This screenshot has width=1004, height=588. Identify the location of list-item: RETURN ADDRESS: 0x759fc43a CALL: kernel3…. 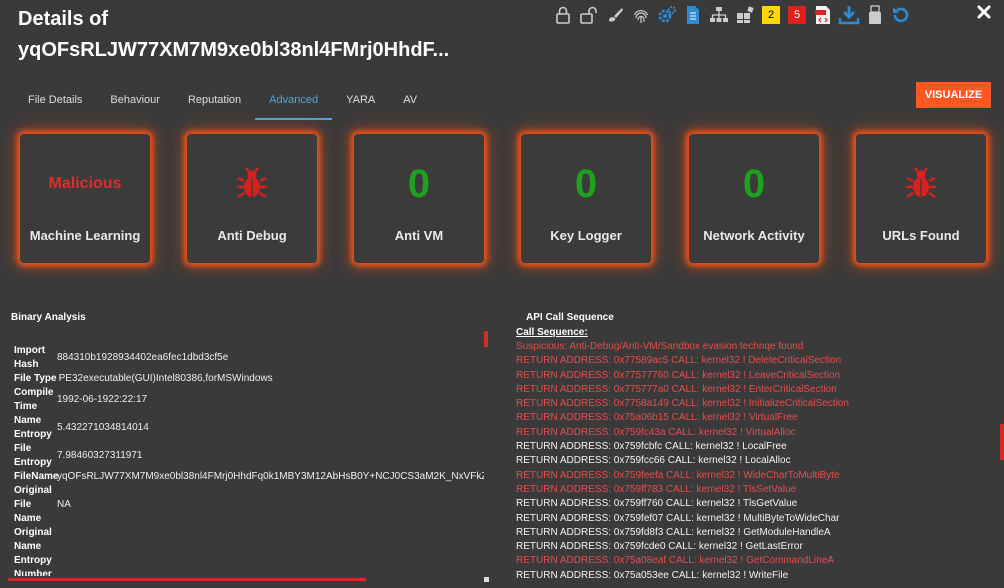
(656, 432).